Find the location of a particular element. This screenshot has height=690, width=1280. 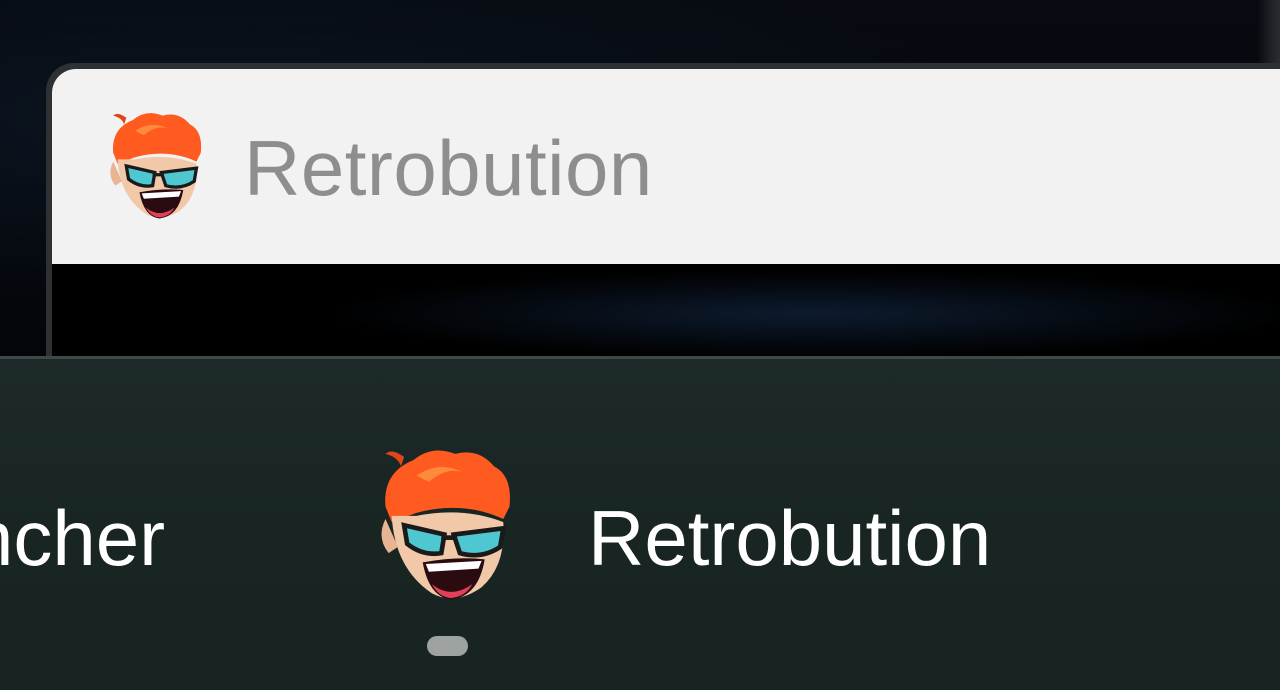

active-window-indicator is located at coordinates (447, 646).